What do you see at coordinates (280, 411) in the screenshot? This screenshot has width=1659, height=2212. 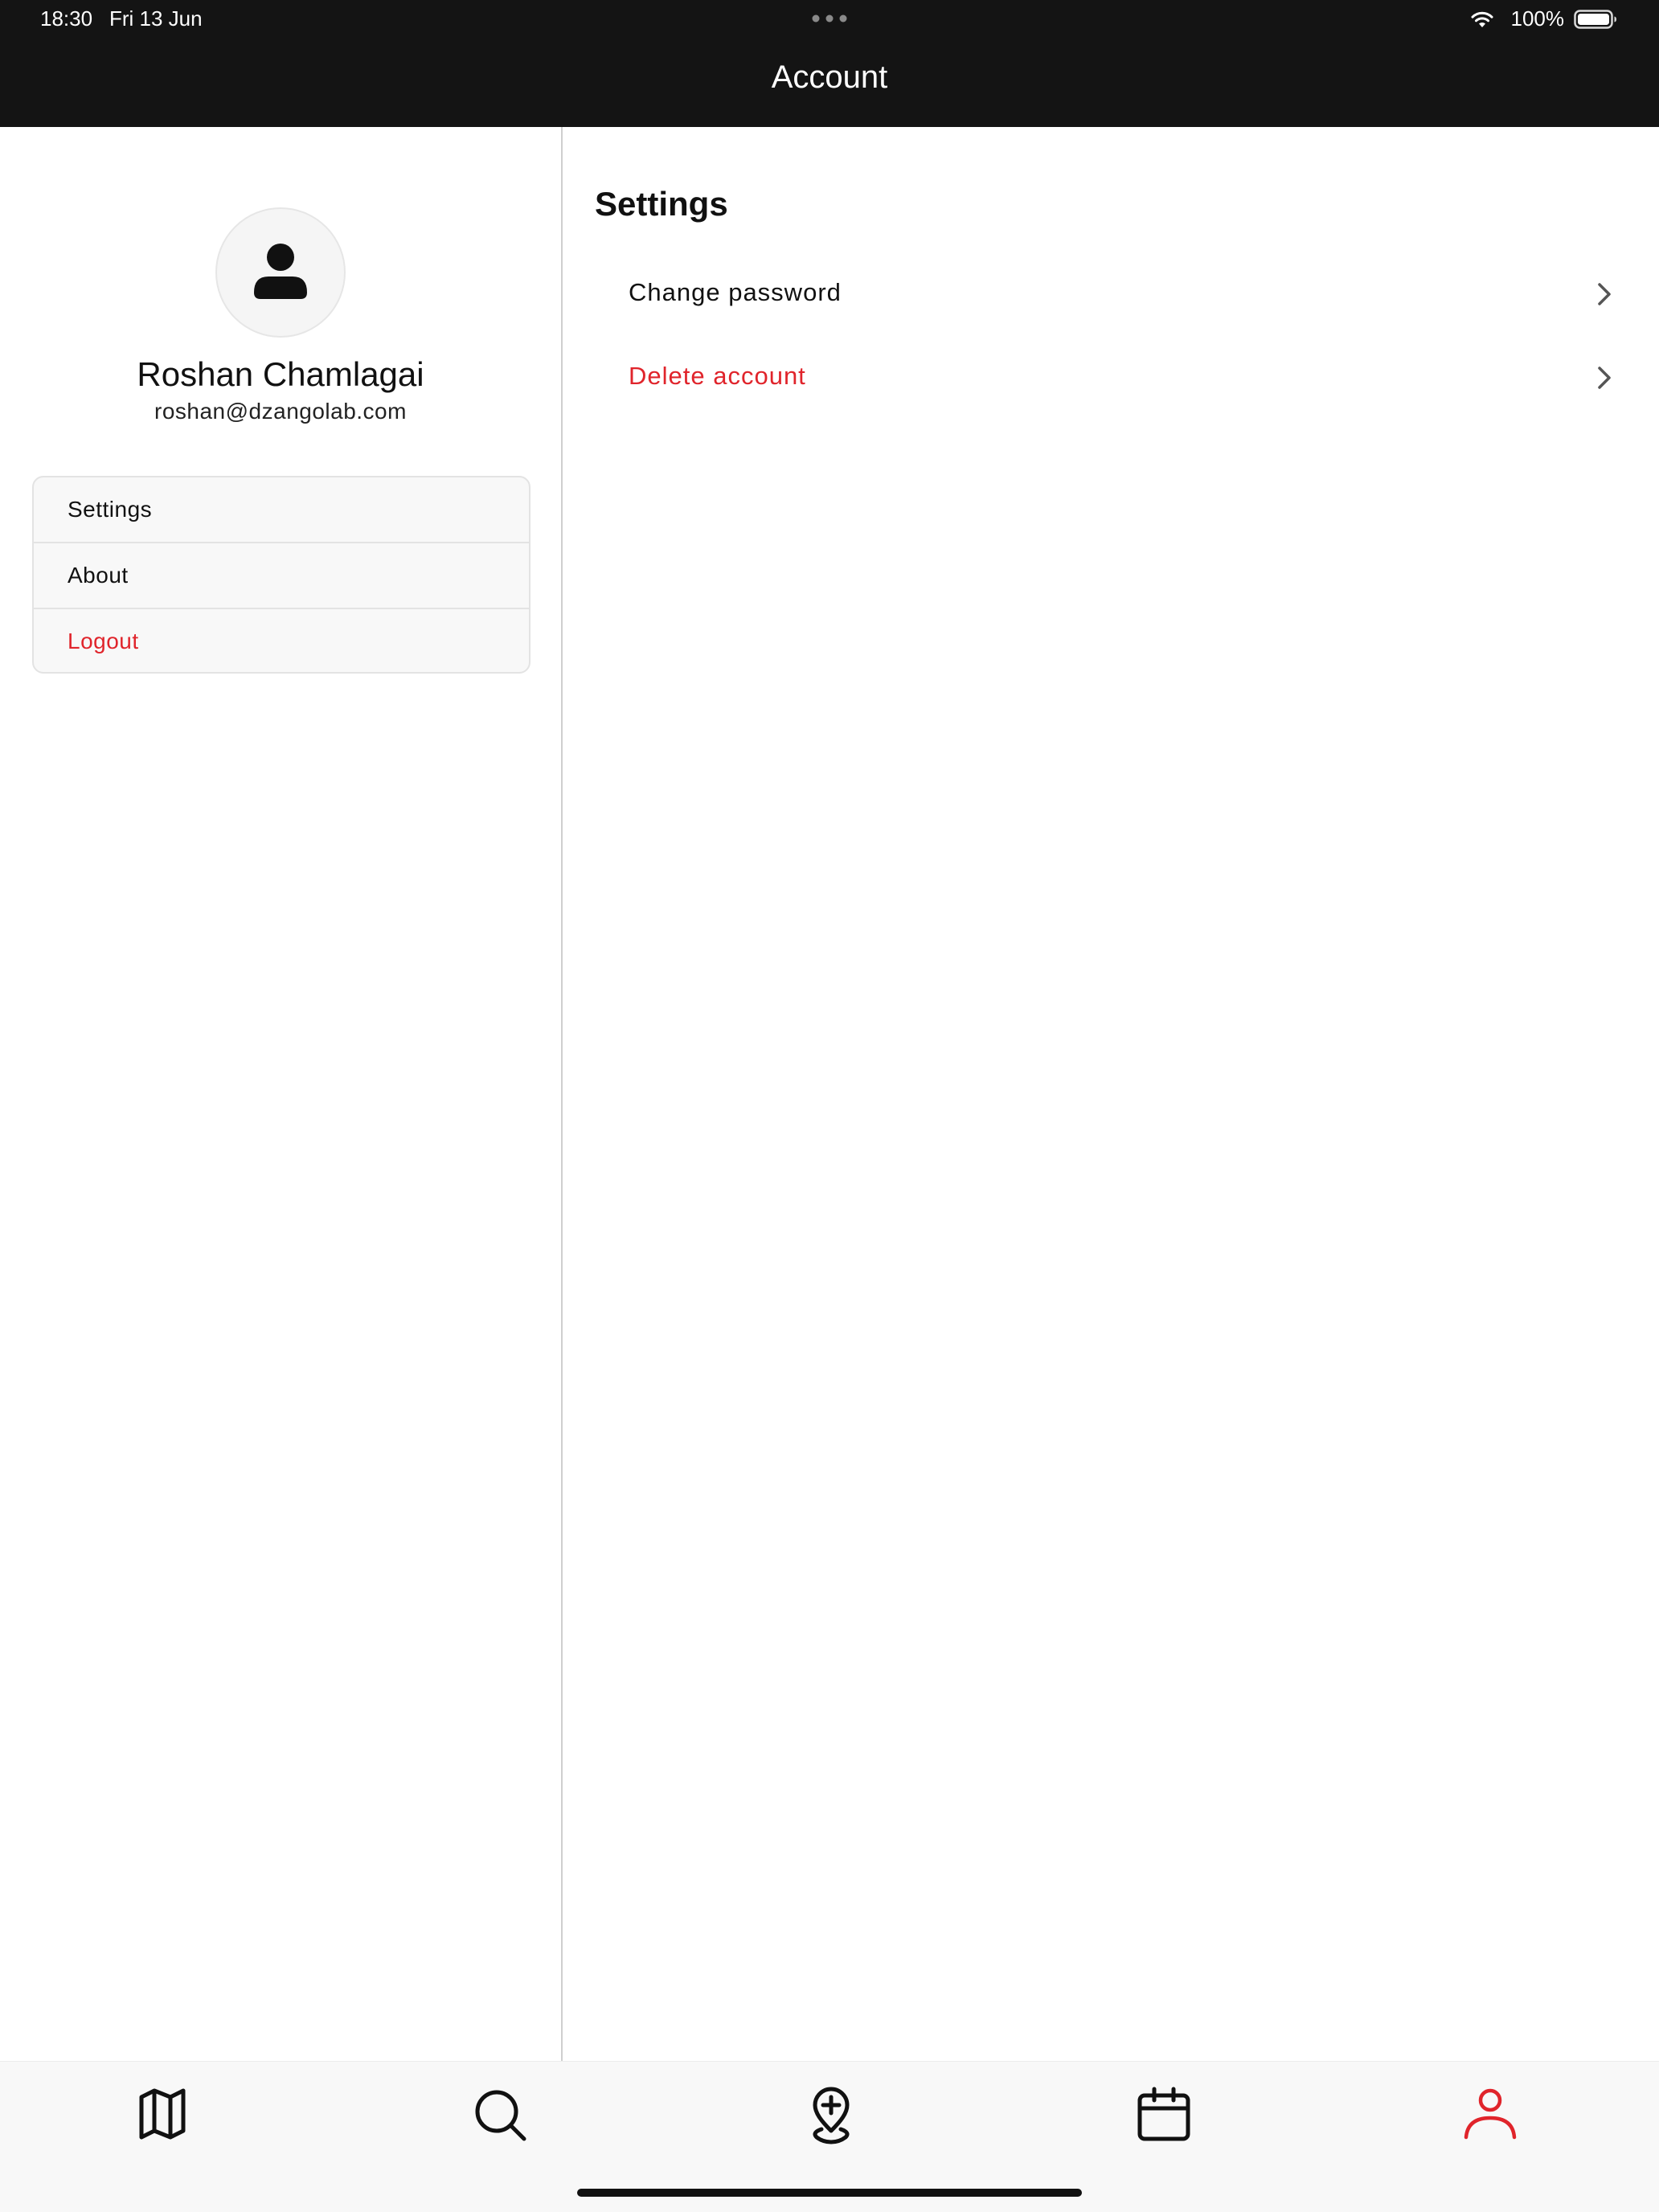 I see `profile-email: roshan@dzangolab.com` at bounding box center [280, 411].